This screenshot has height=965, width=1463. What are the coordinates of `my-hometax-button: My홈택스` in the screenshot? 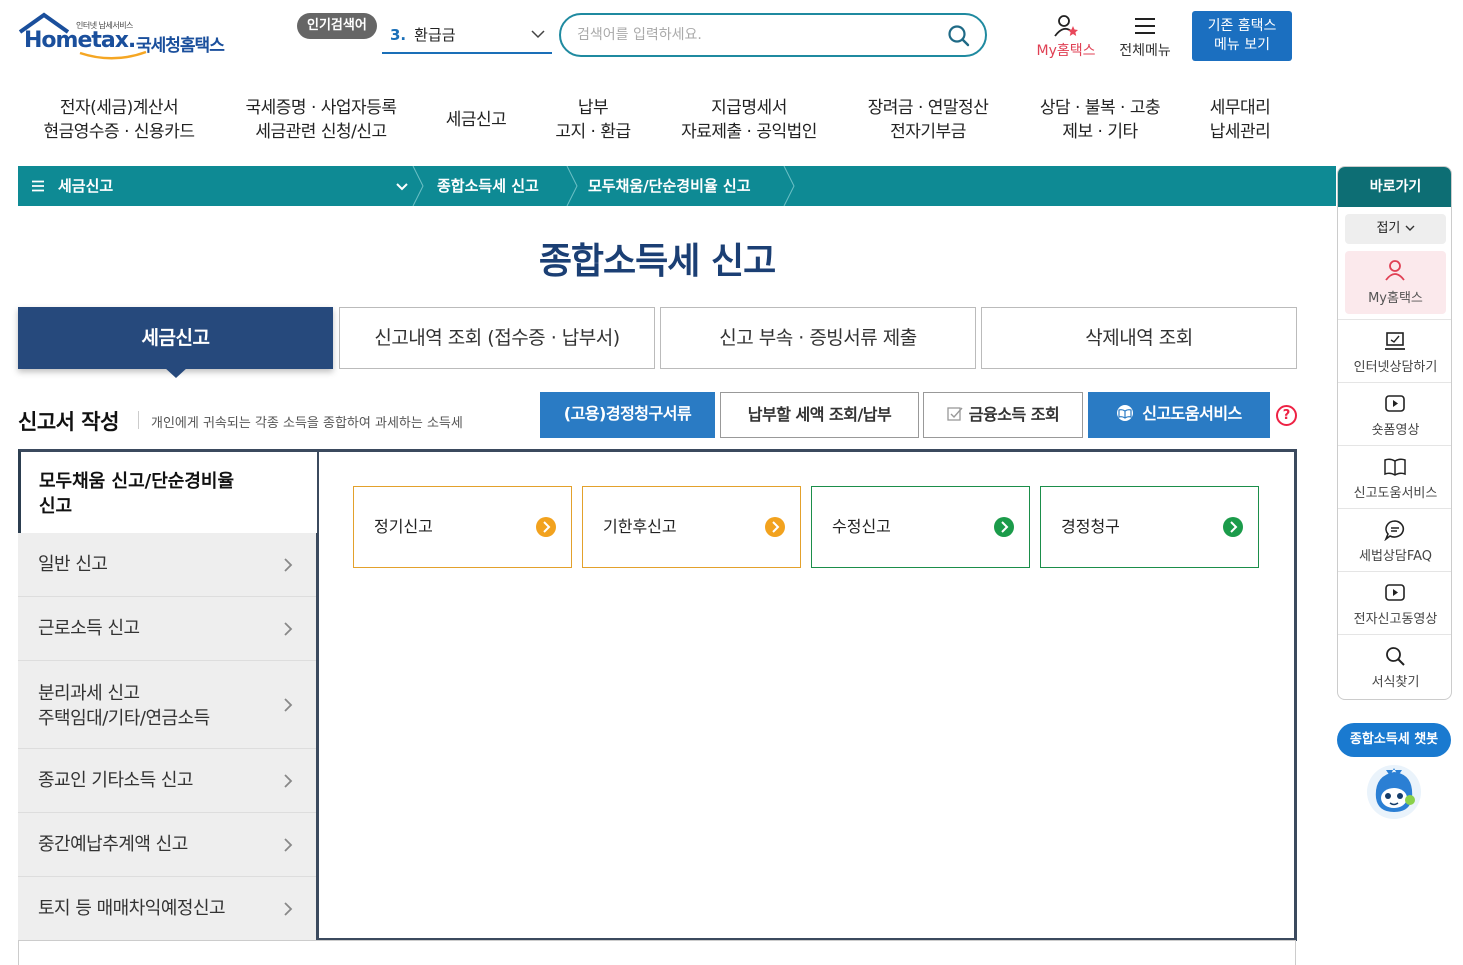 It's located at (1066, 39).